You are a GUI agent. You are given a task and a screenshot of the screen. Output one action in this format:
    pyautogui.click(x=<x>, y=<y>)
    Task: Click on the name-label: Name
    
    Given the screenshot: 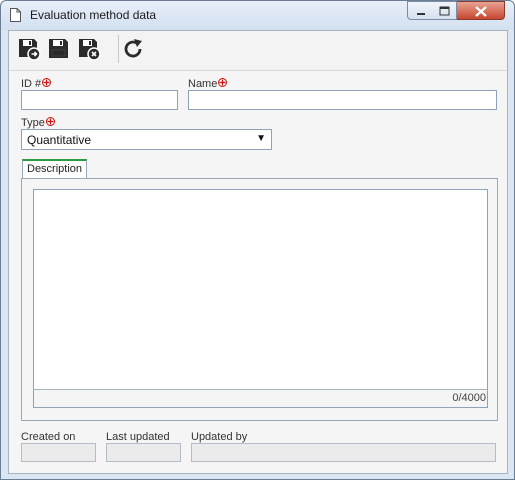 What is the action you would take?
    pyautogui.click(x=208, y=84)
    